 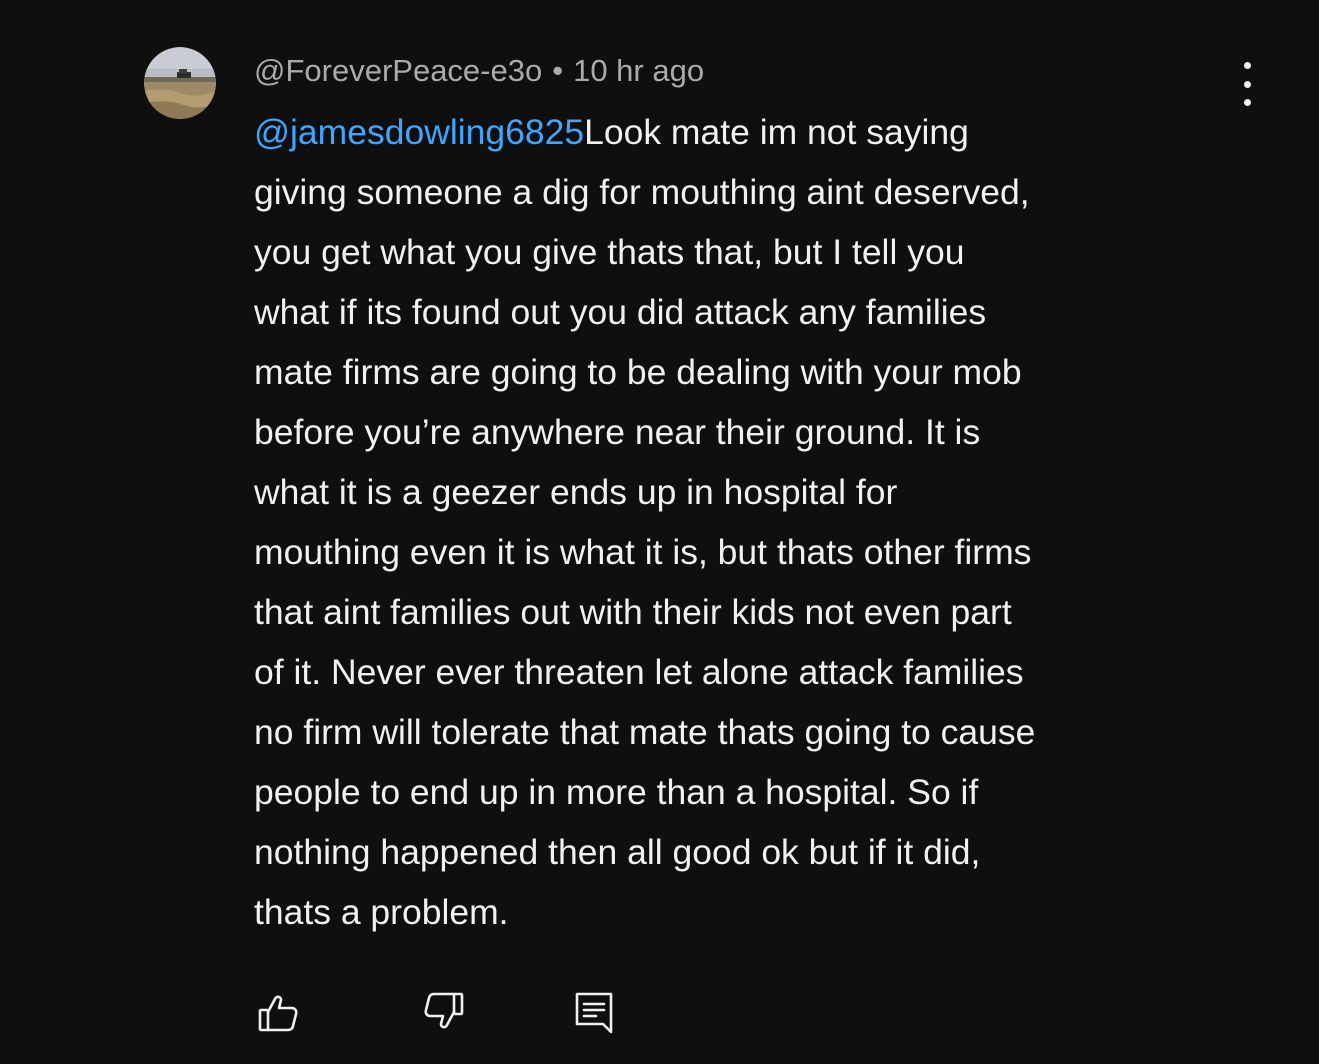 I want to click on like-button, so click(x=278, y=1012).